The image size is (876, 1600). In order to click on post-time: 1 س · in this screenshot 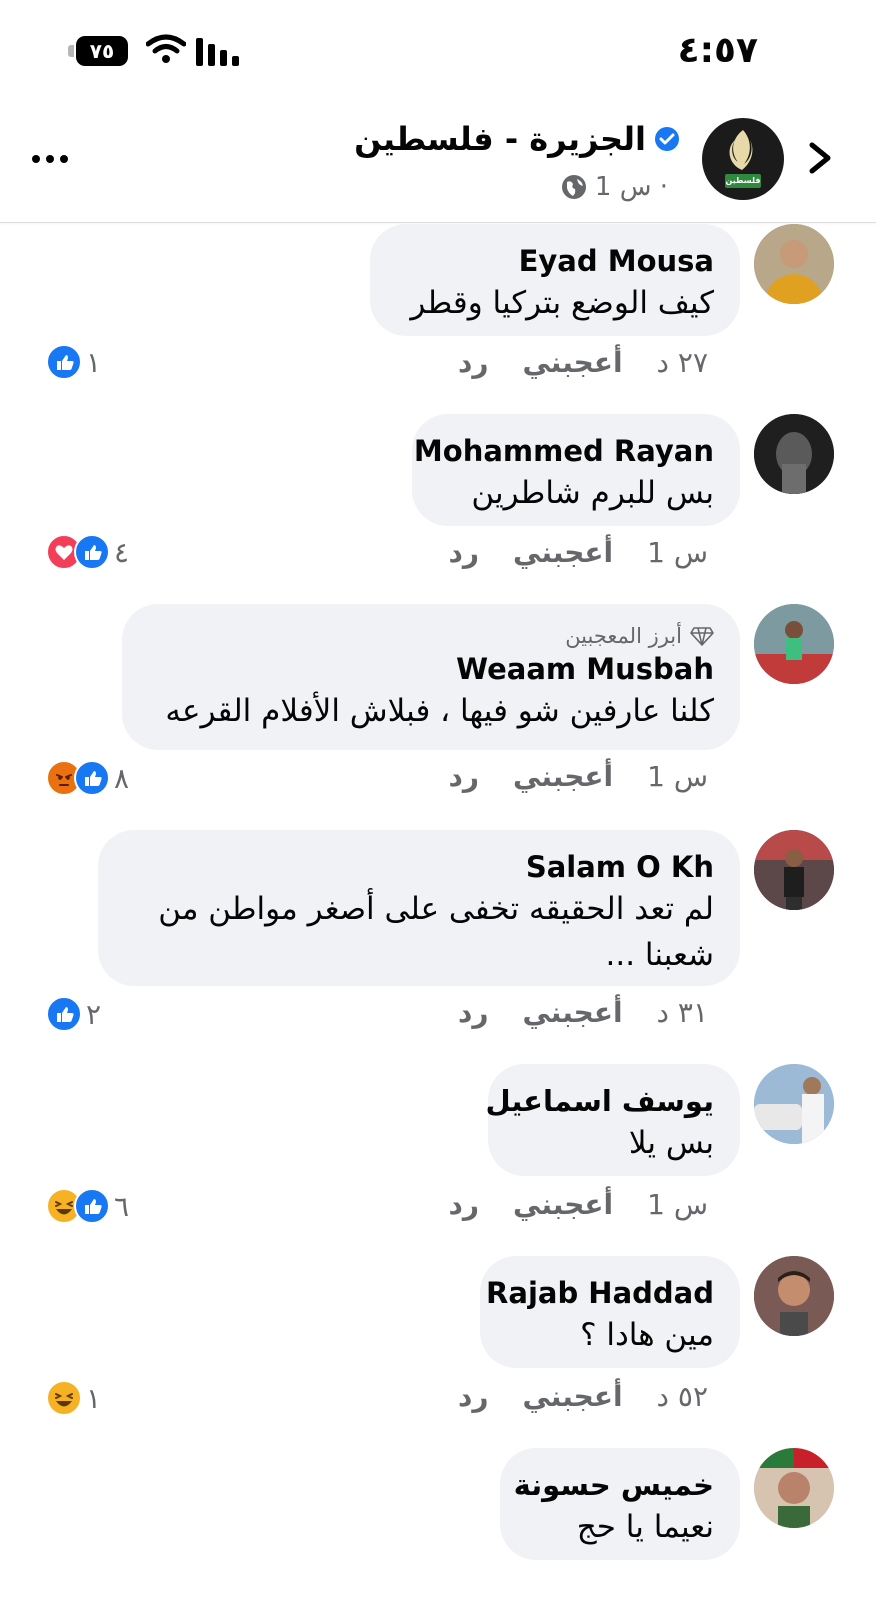, I will do `click(631, 187)`.